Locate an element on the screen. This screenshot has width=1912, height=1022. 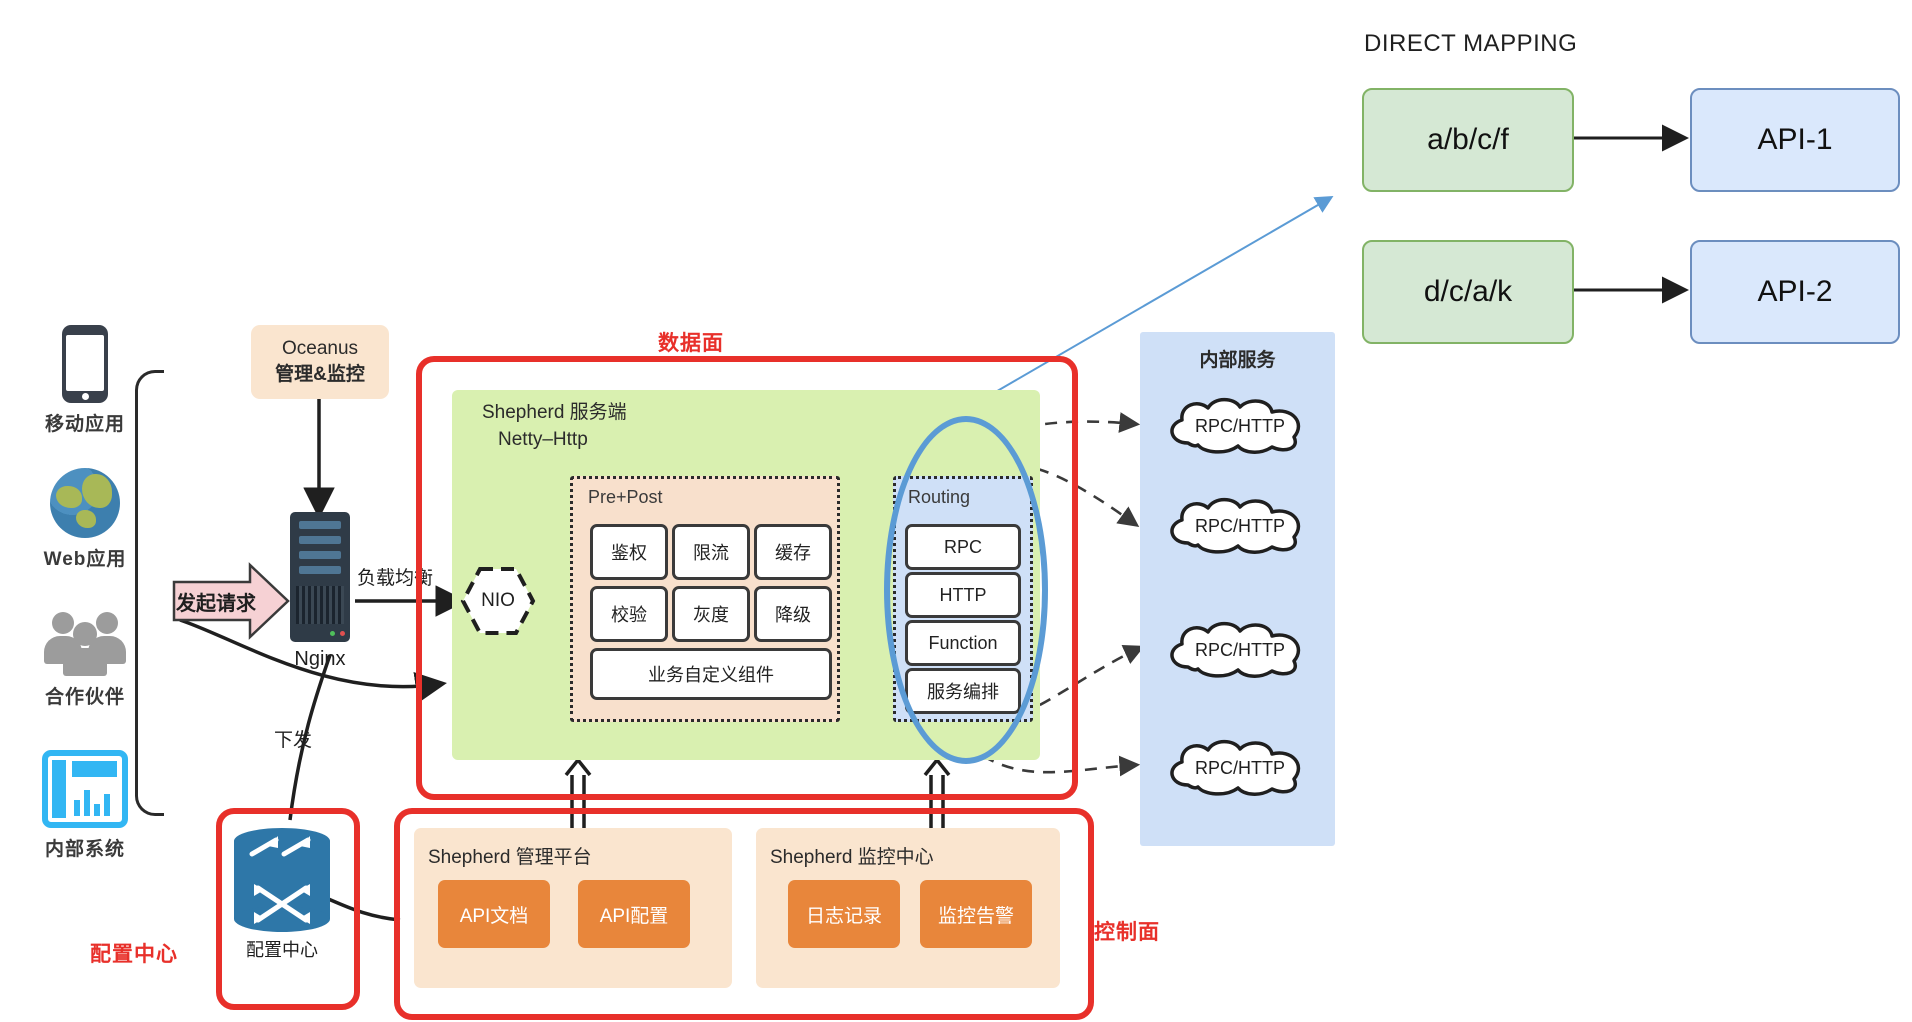
shepherd-panel-title: Shepherd 服务端 Netty–Http is located at coordinates (554, 426).